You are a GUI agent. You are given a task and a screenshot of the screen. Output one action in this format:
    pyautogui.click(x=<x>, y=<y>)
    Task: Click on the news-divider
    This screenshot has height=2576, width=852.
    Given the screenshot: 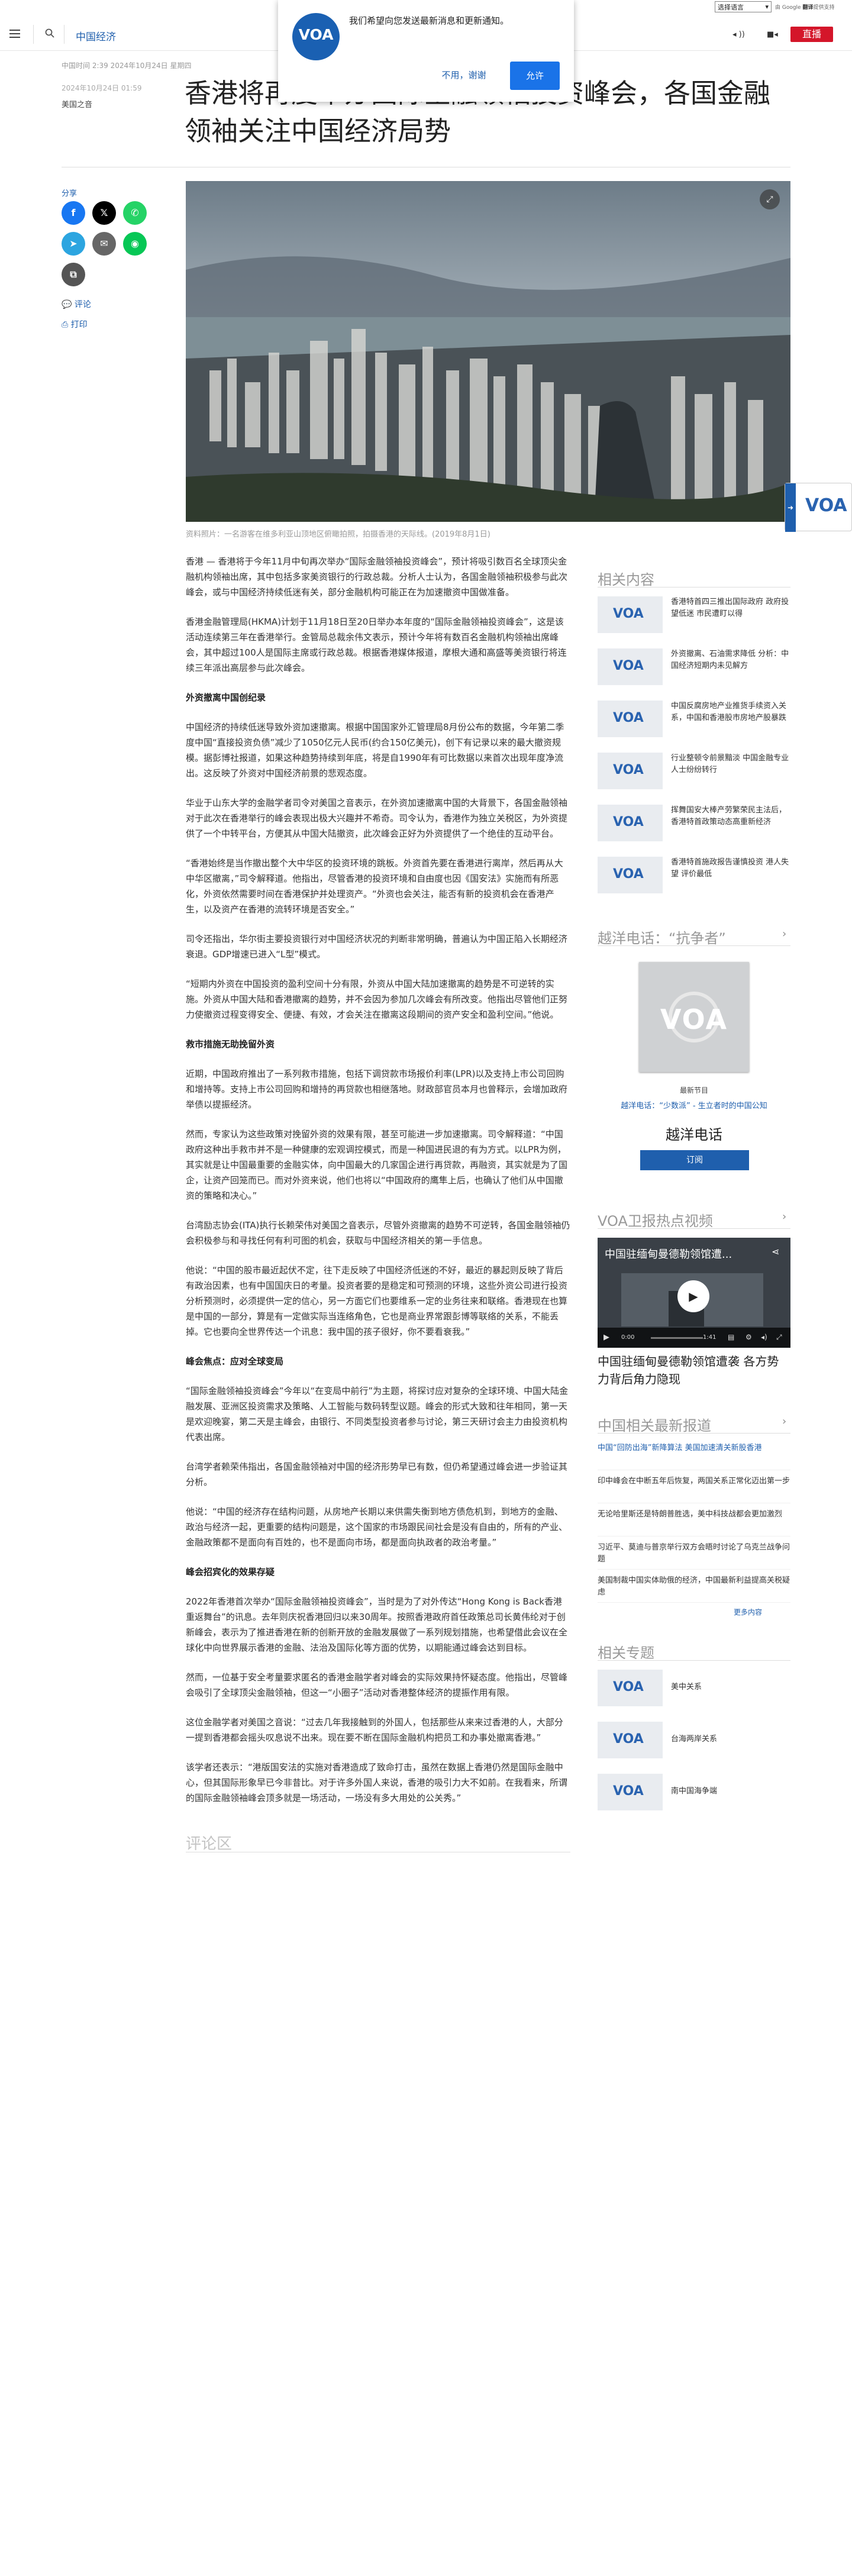 What is the action you would take?
    pyautogui.click(x=694, y=1602)
    